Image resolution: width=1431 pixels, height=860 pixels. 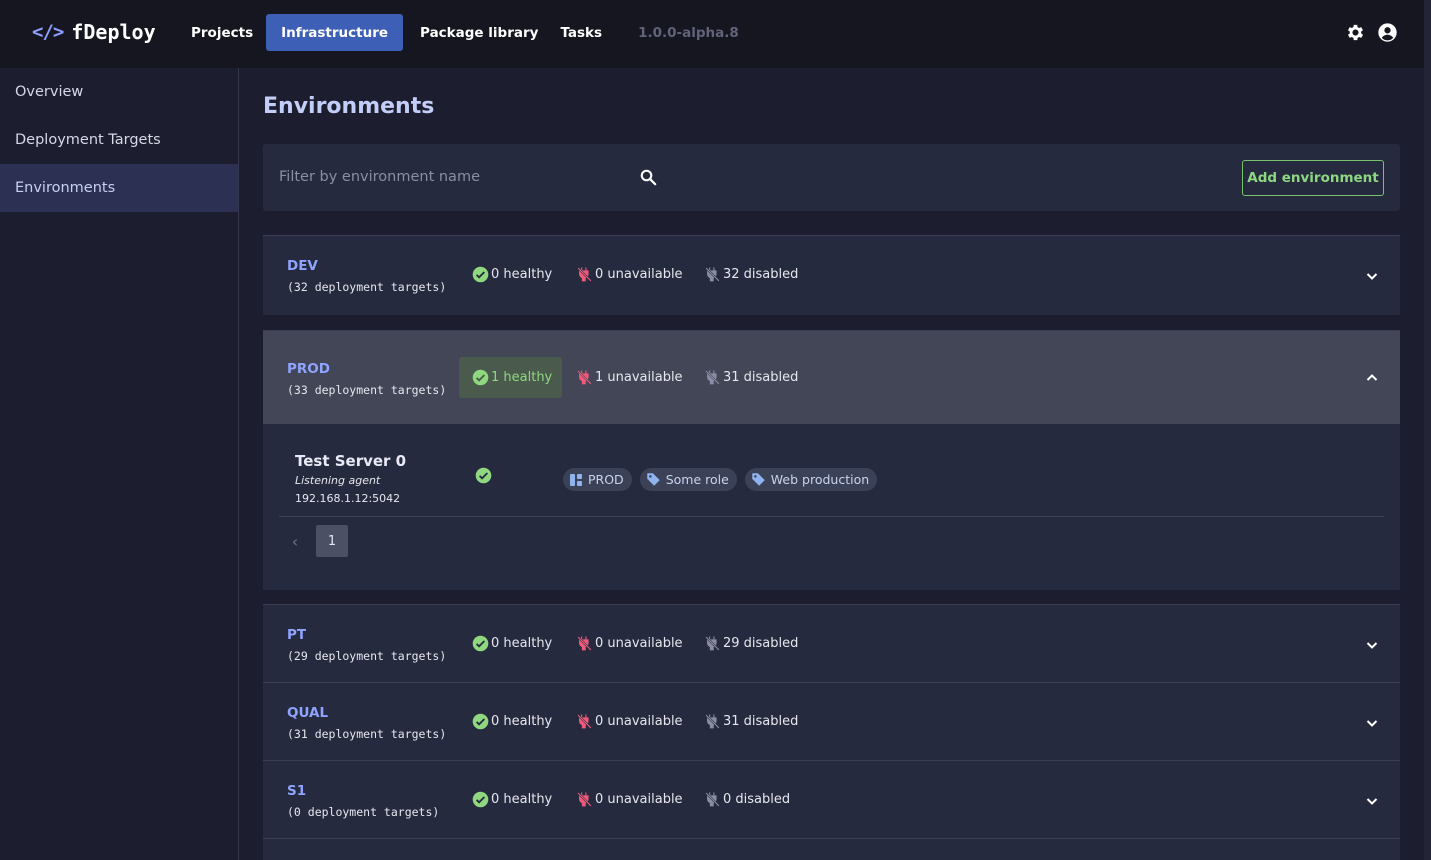 What do you see at coordinates (332, 541) in the screenshot?
I see `page-number-button: 1` at bounding box center [332, 541].